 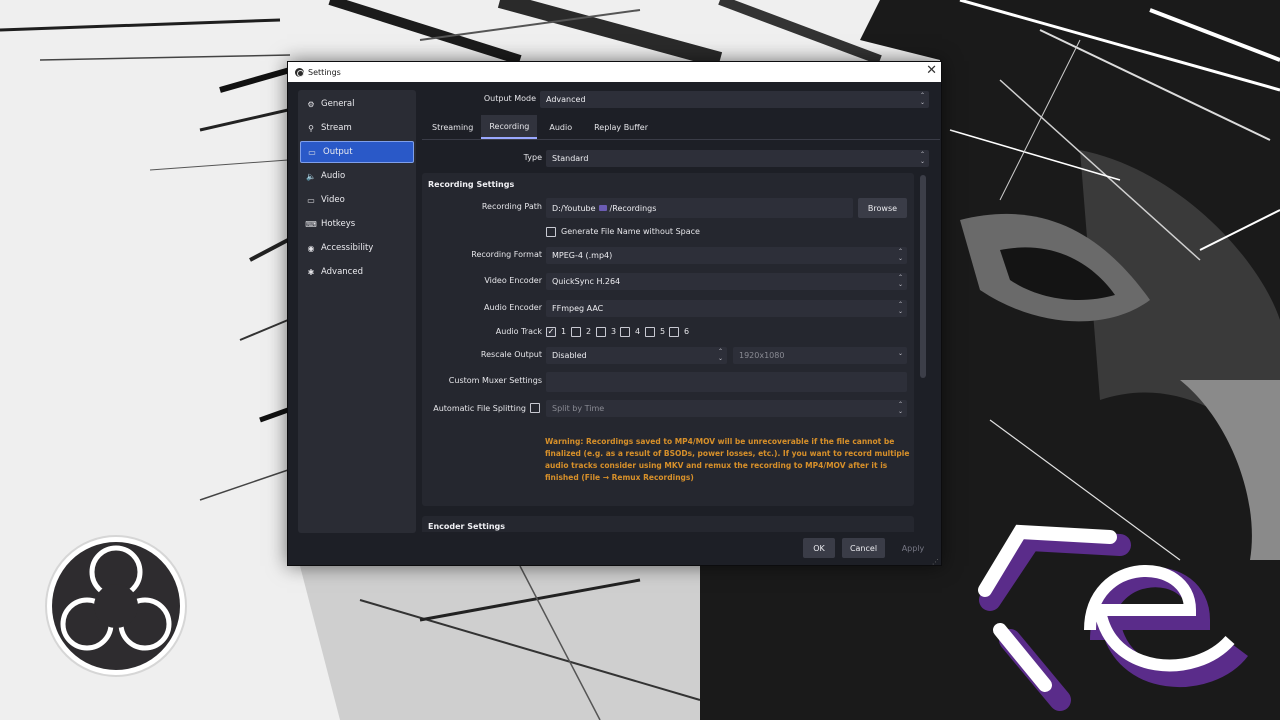 What do you see at coordinates (737, 158) in the screenshot?
I see `type-select: Standard ⌃ ⌄` at bounding box center [737, 158].